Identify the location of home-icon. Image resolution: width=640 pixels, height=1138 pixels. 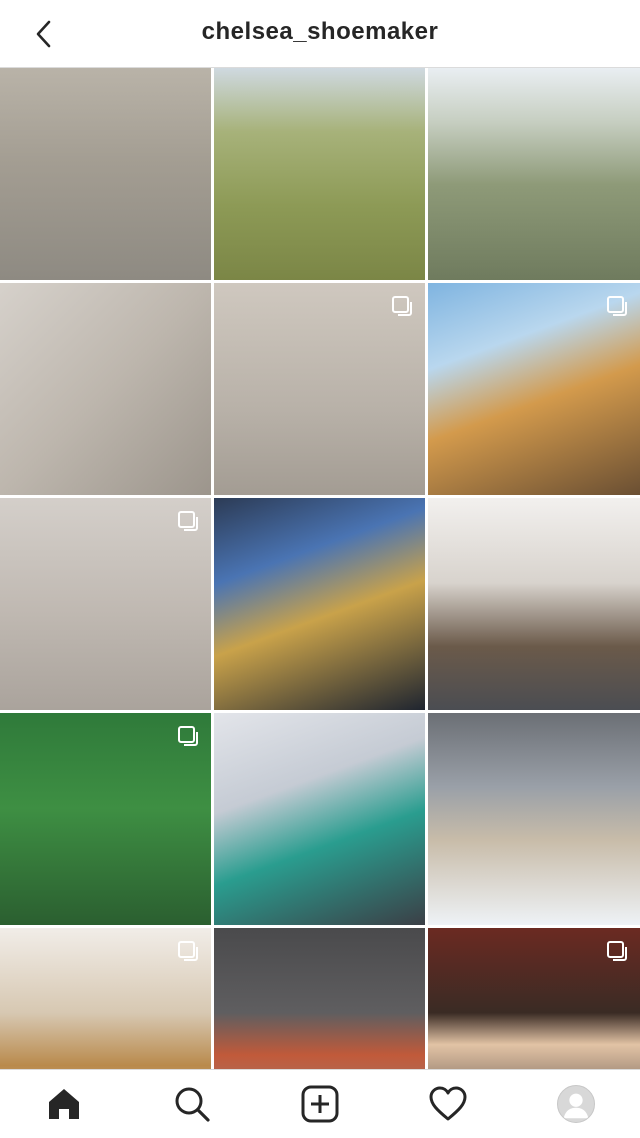
(64, 1104).